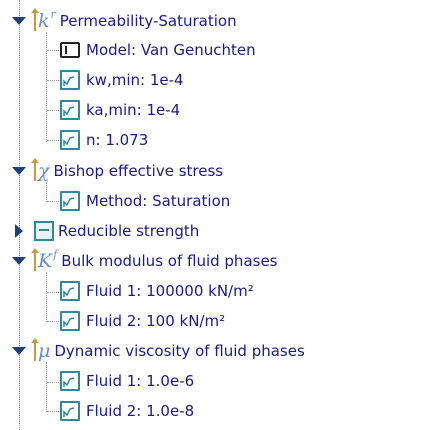 The height and width of the screenshot is (430, 422). Describe the element at coordinates (120, 110) in the screenshot. I see `tree-leaf-ka-min: ka,min: 1e-4` at that location.